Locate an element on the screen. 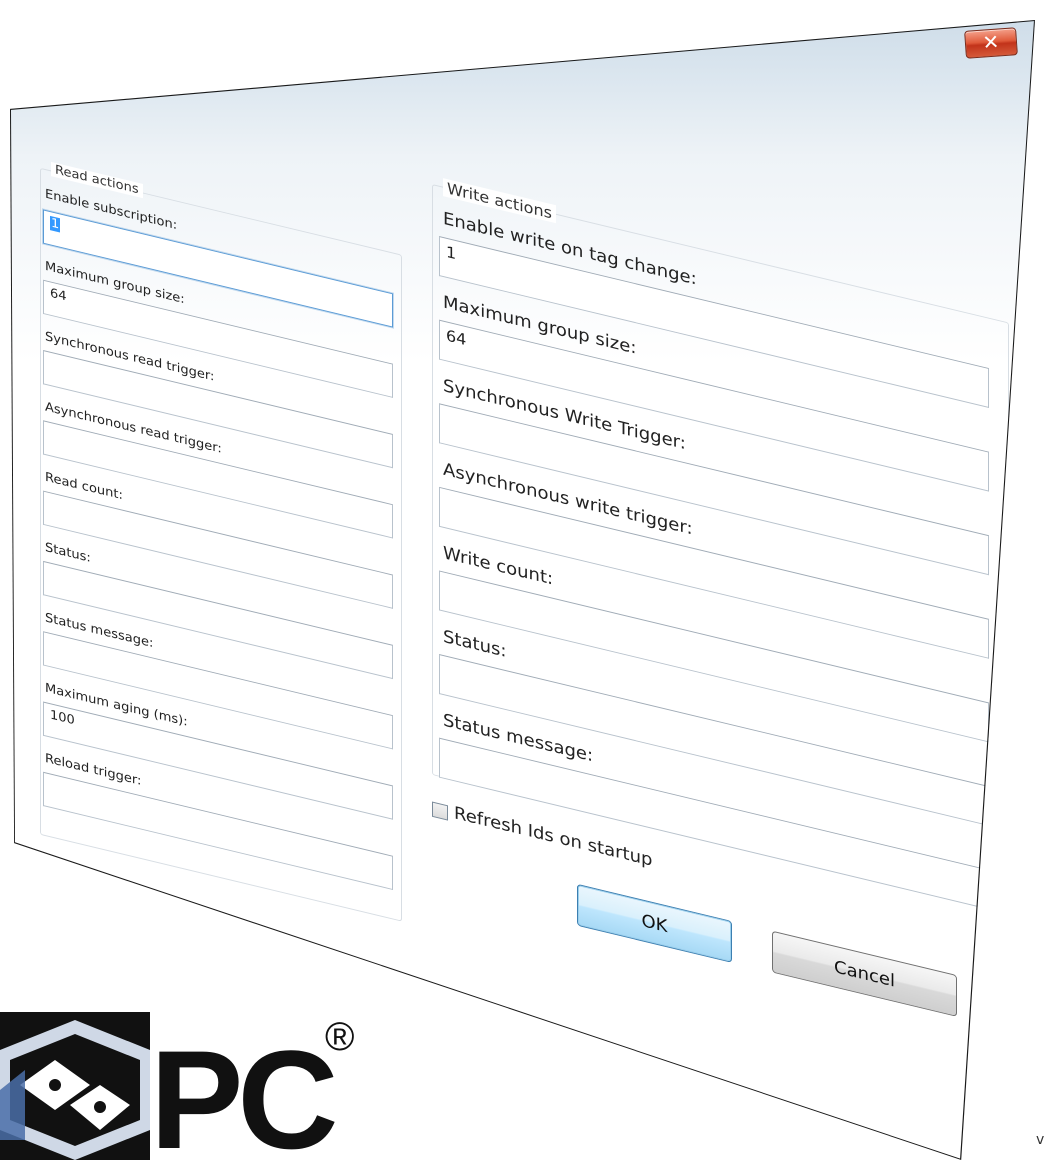  enable-subscription-value: 1 is located at coordinates (55, 224).